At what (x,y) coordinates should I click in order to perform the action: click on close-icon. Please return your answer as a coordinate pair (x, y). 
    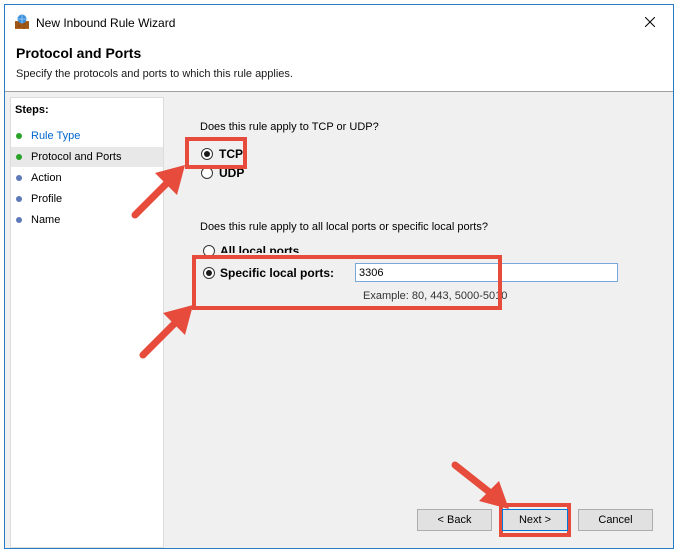
    Looking at the image, I should click on (650, 21).